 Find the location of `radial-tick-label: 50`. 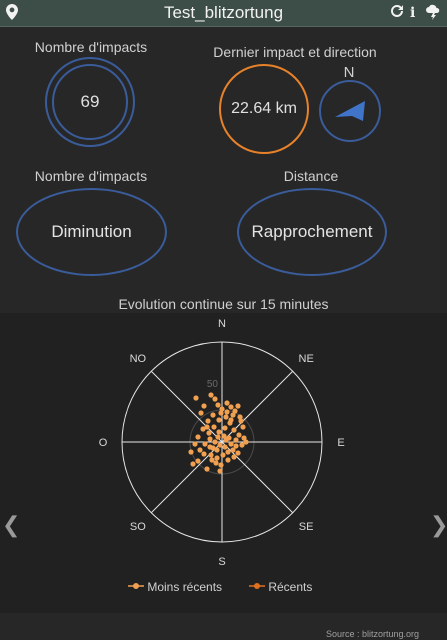

radial-tick-label: 50 is located at coordinates (213, 384).